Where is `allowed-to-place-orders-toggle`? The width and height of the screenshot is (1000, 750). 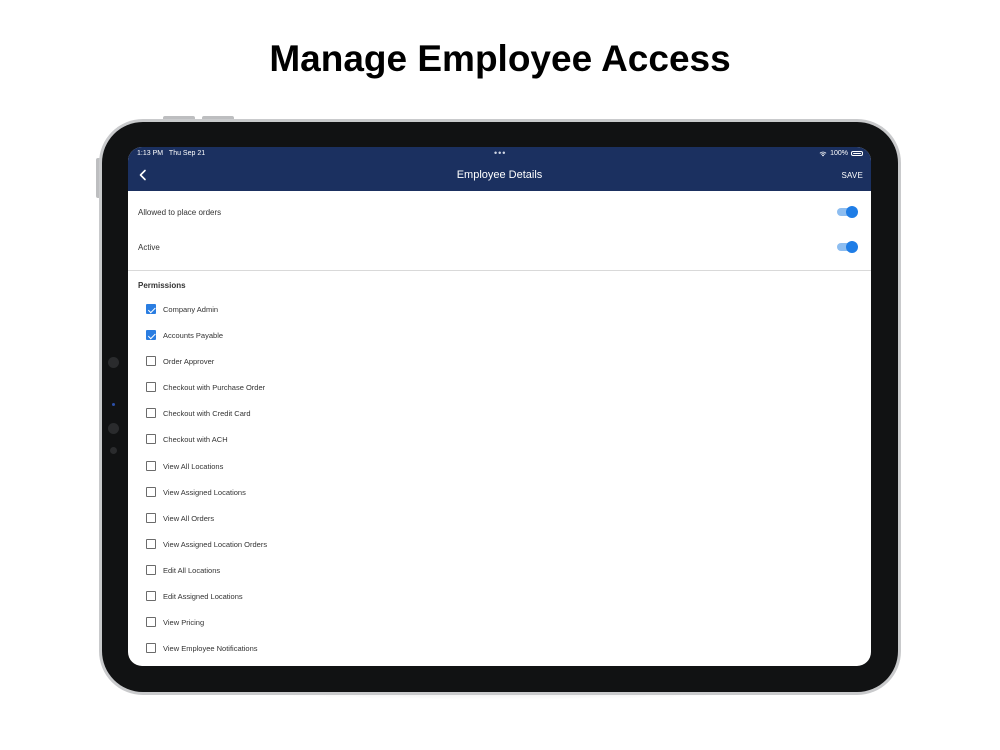 allowed-to-place-orders-toggle is located at coordinates (847, 212).